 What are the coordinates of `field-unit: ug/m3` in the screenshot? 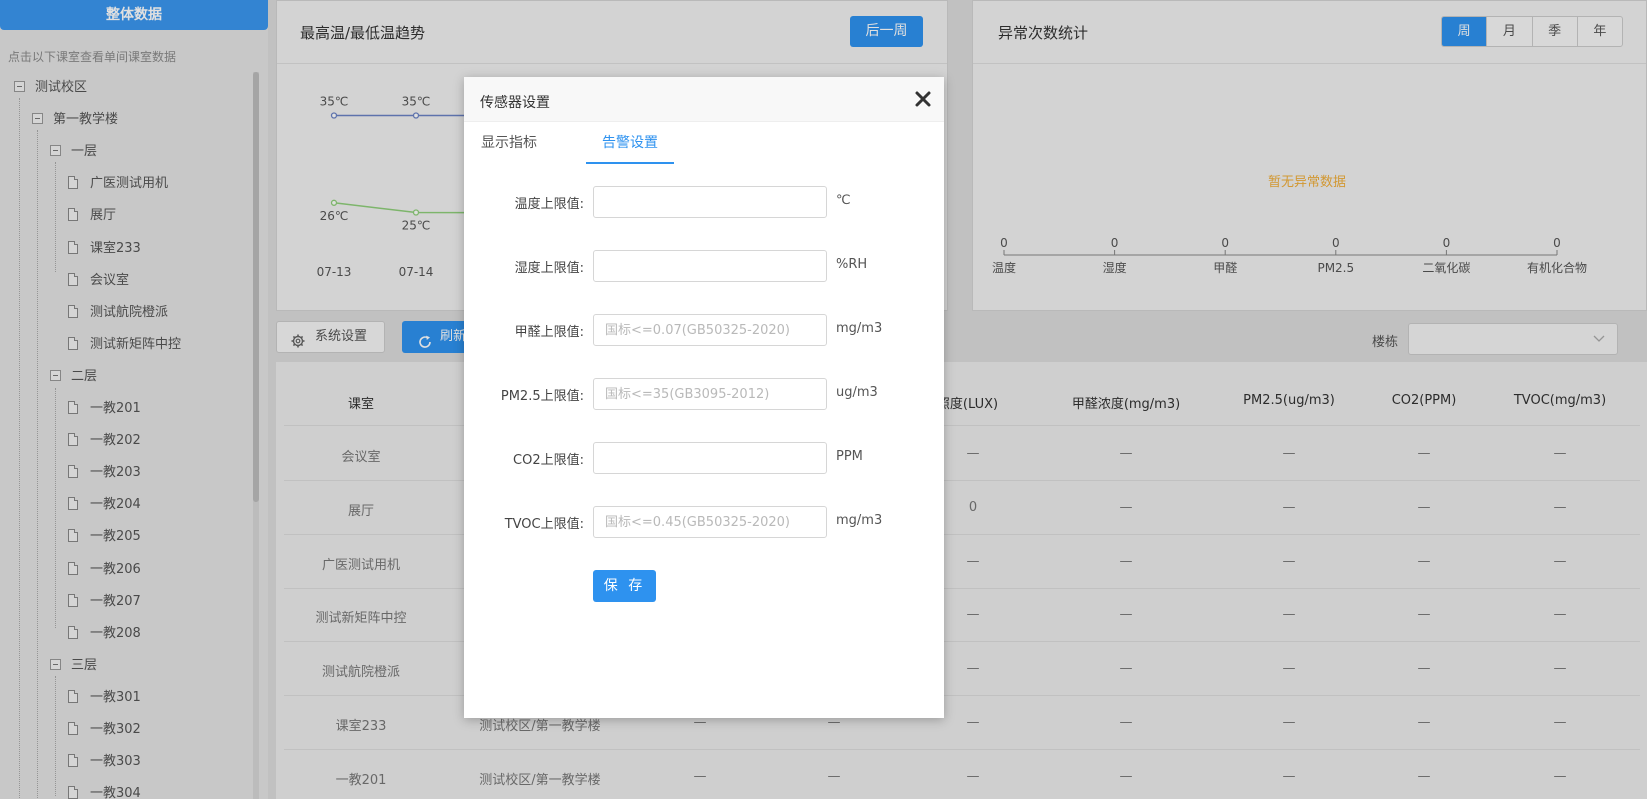 It's located at (857, 392).